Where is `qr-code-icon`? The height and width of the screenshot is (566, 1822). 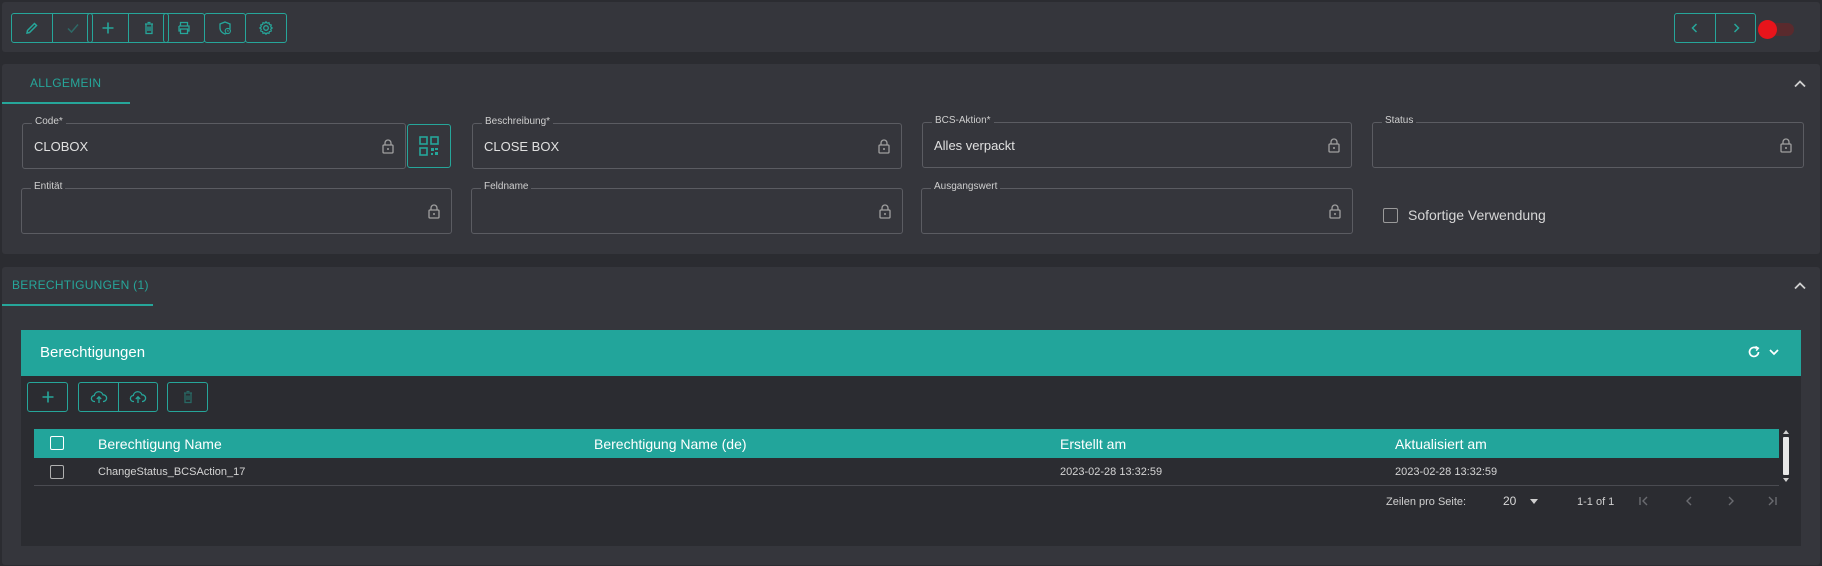 qr-code-icon is located at coordinates (429, 146).